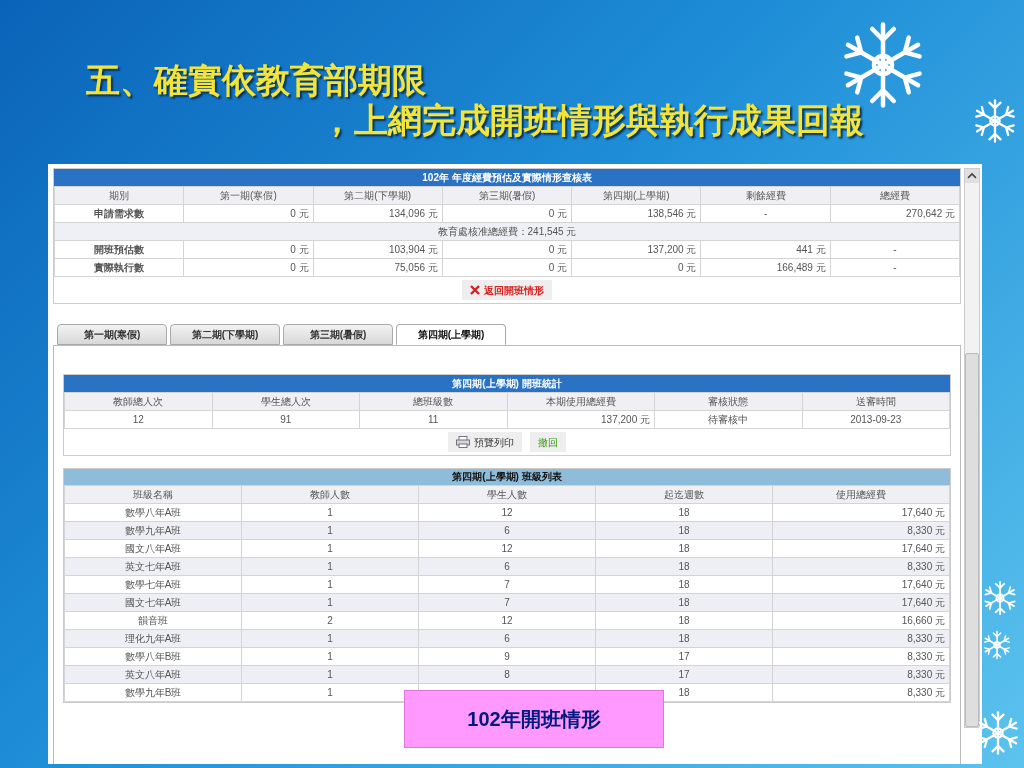 This screenshot has height=768, width=1024. I want to click on row-label: 實際執行數, so click(119, 267).